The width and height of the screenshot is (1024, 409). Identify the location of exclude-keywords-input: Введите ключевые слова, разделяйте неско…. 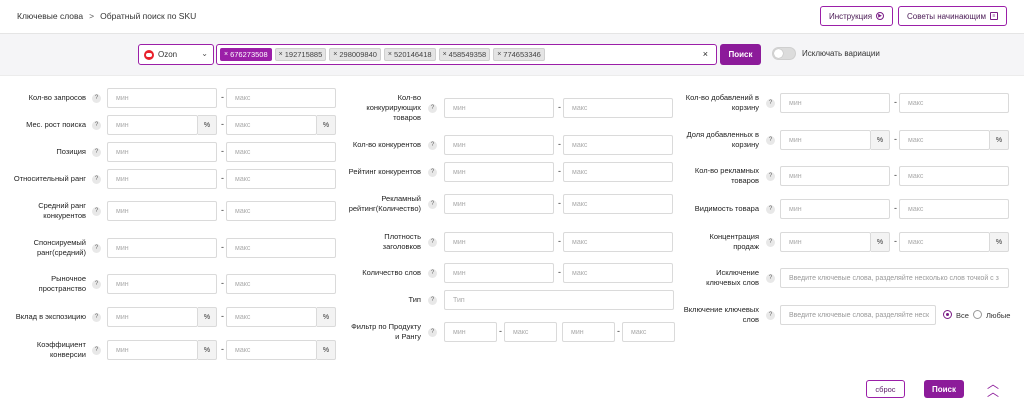
(894, 278).